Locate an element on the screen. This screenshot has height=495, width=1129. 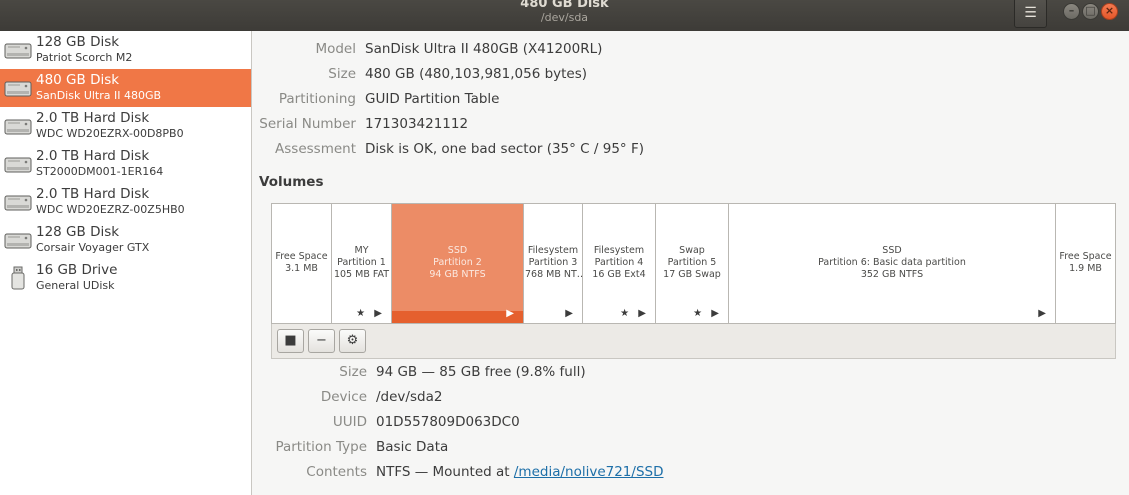
partition-label-line: Partition 5 is located at coordinates (692, 262).